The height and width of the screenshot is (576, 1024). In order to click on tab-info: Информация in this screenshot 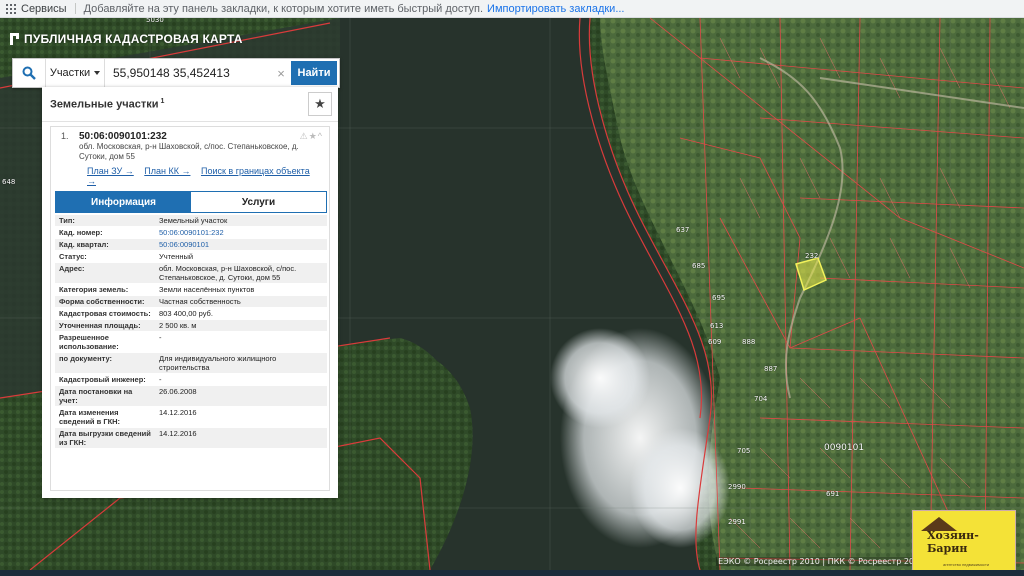, I will do `click(123, 202)`.